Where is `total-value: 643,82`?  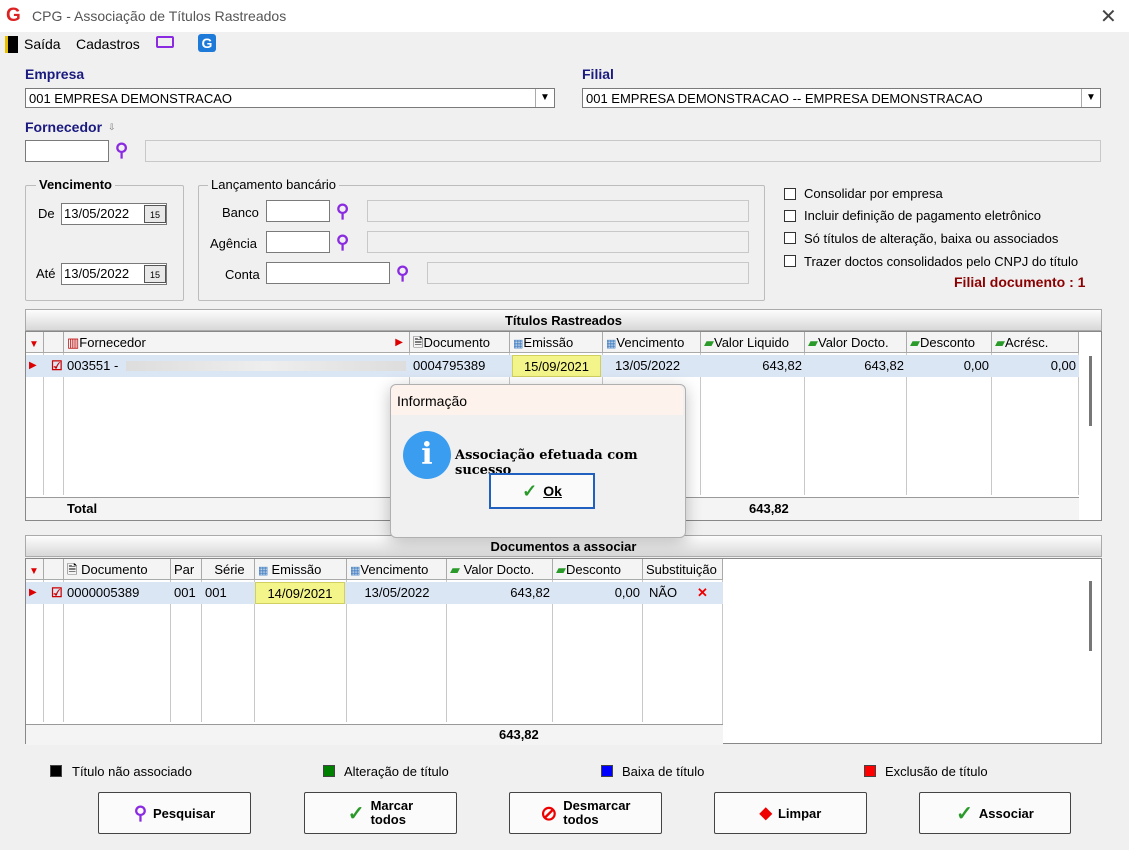 total-value: 643,82 is located at coordinates (769, 508).